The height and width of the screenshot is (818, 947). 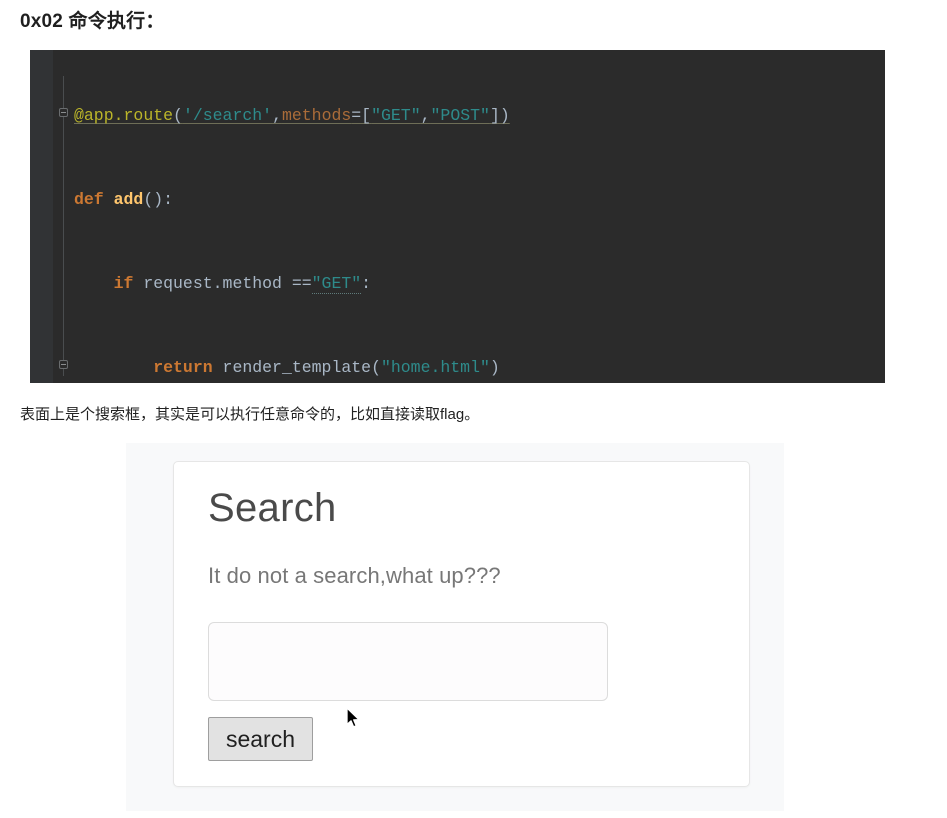 I want to click on code-token-punct: =[, so click(x=361, y=115).